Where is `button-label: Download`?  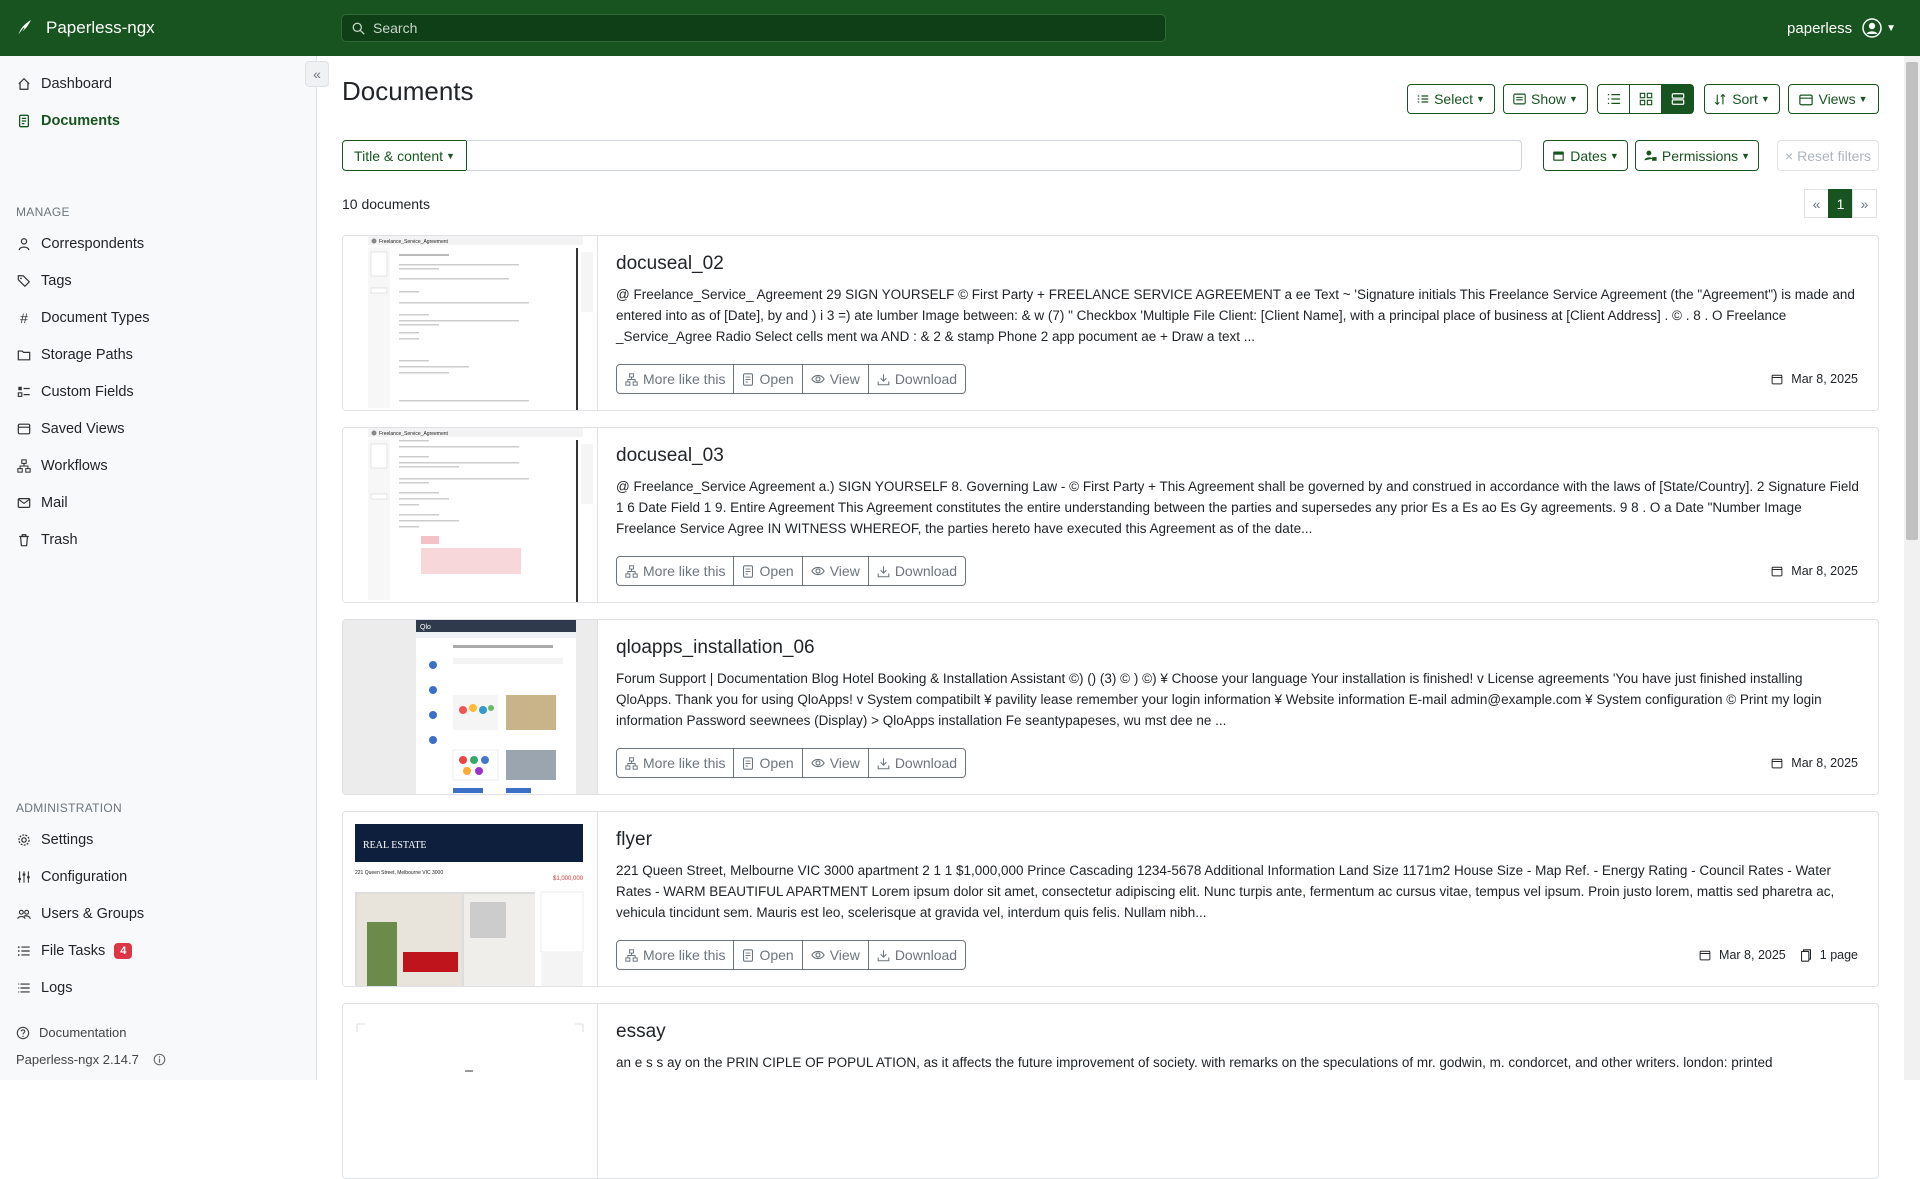 button-label: Download is located at coordinates (926, 379).